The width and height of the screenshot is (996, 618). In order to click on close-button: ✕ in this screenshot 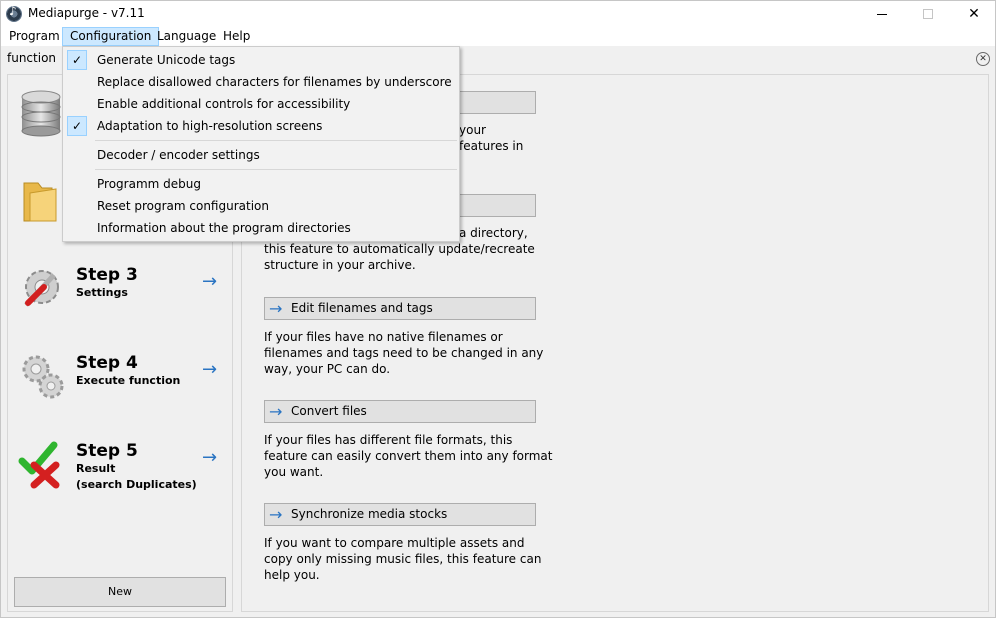, I will do `click(973, 14)`.